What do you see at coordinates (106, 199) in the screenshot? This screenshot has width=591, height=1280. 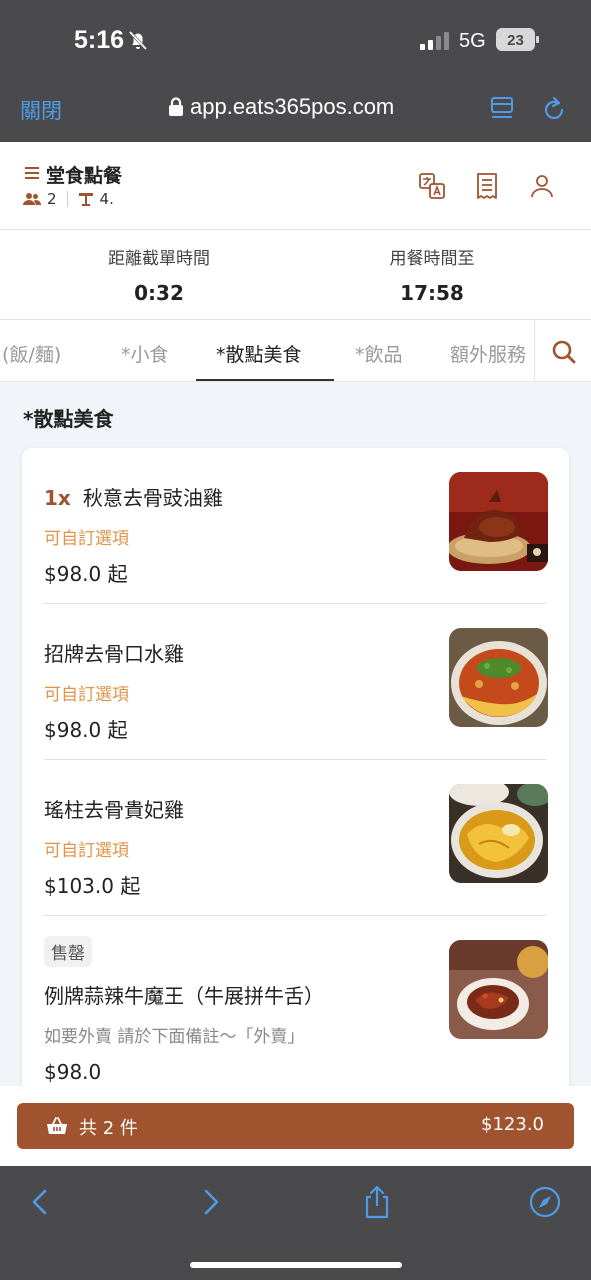 I see `table-number: 4.` at bounding box center [106, 199].